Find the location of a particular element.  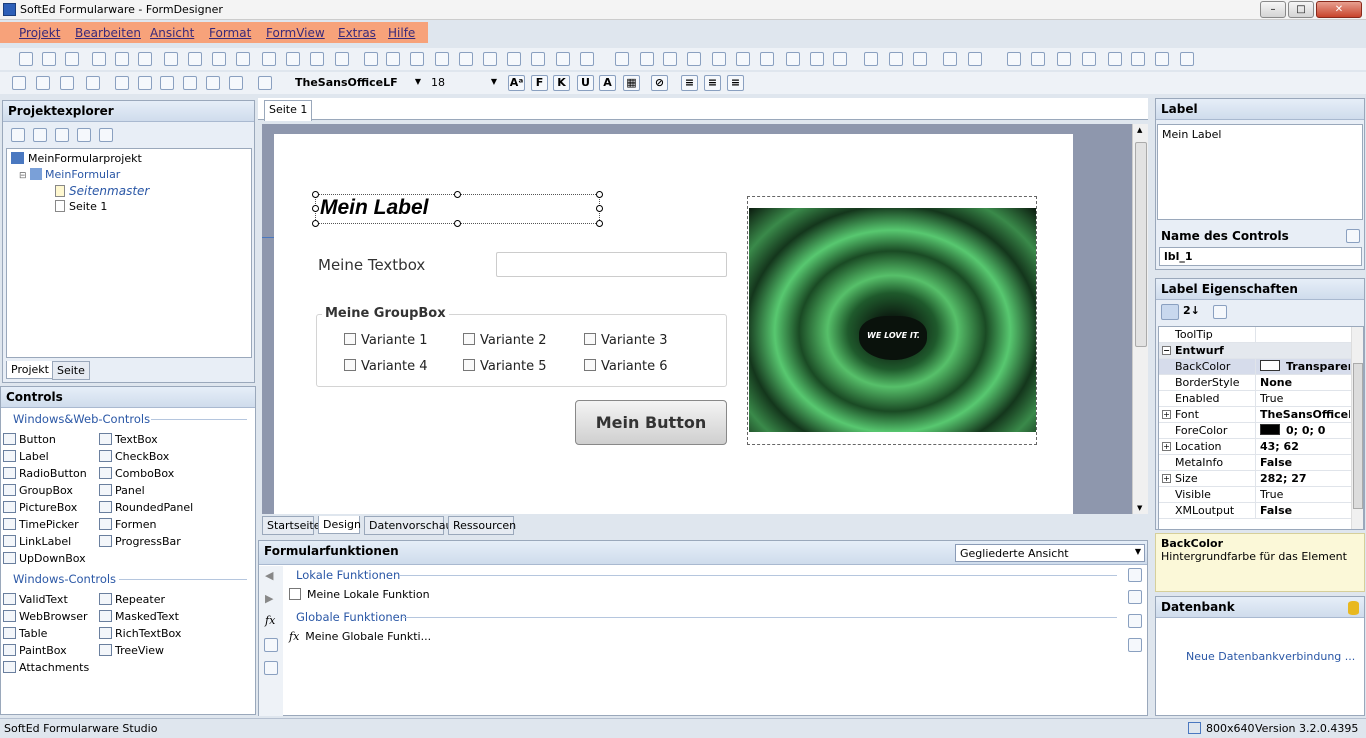

categorized-icon is located at coordinates (1170, 312).